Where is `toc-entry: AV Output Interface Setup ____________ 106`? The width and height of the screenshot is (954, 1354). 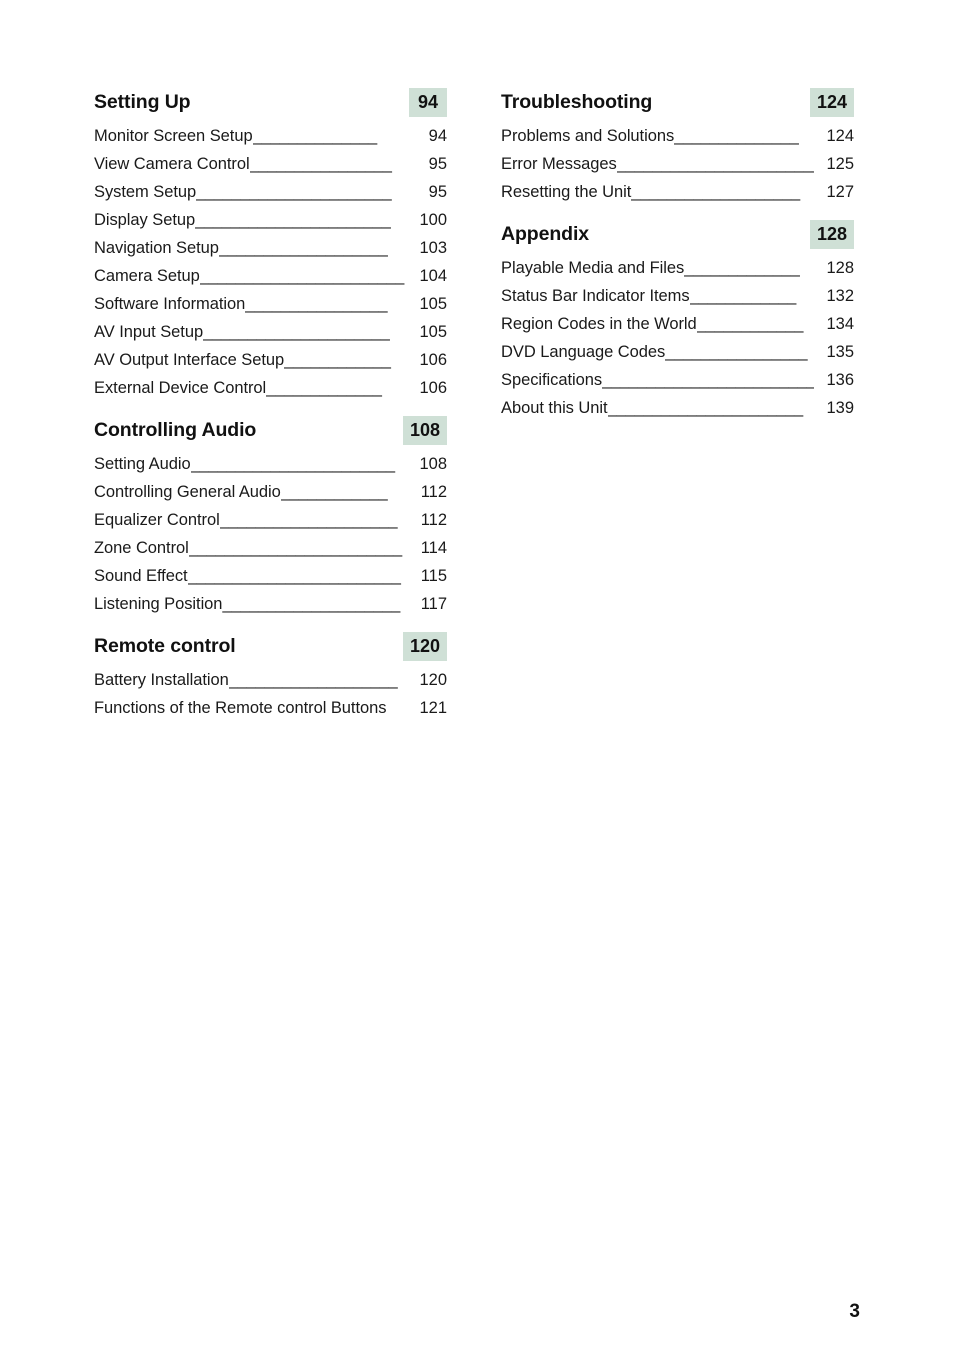 toc-entry: AV Output Interface Setup ____________ 106 is located at coordinates (270, 360).